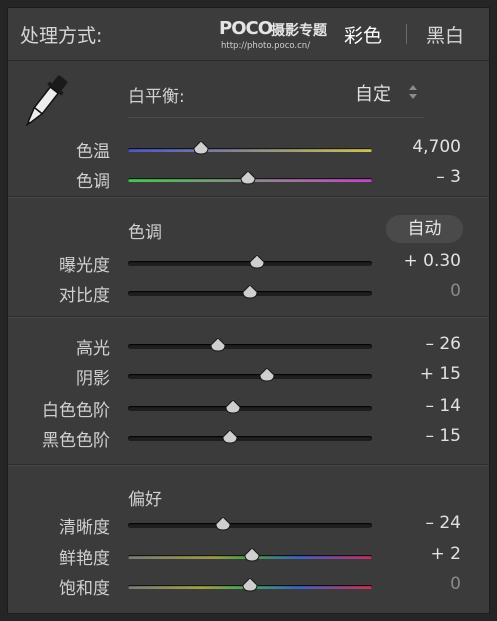  What do you see at coordinates (93, 349) in the screenshot?
I see `slider-label: 高光` at bounding box center [93, 349].